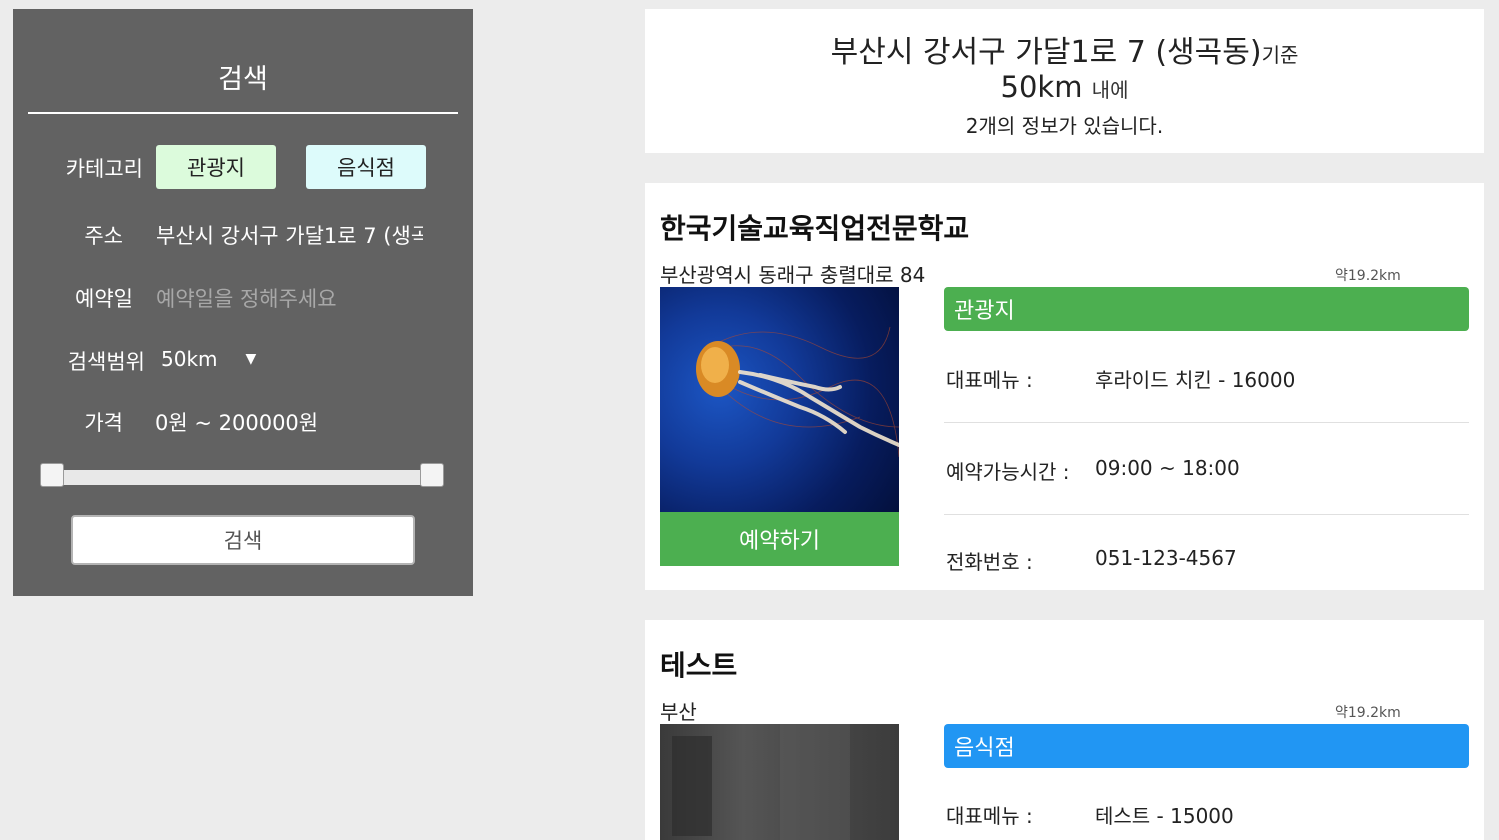 The height and width of the screenshot is (840, 1499). Describe the element at coordinates (1167, 468) in the screenshot. I see `hours-value: 09:00 ~ 18:00` at that location.